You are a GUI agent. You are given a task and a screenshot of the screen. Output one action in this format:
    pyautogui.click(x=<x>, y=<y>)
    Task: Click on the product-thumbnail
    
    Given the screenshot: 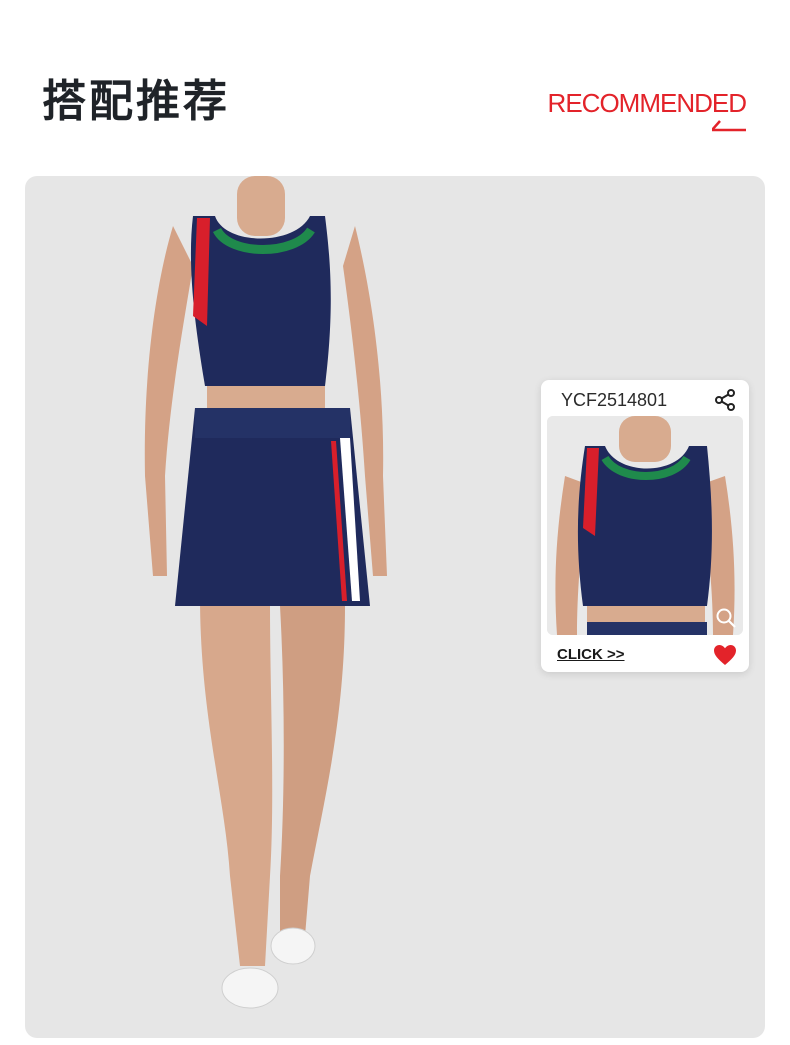 What is the action you would take?
    pyautogui.click(x=645, y=525)
    